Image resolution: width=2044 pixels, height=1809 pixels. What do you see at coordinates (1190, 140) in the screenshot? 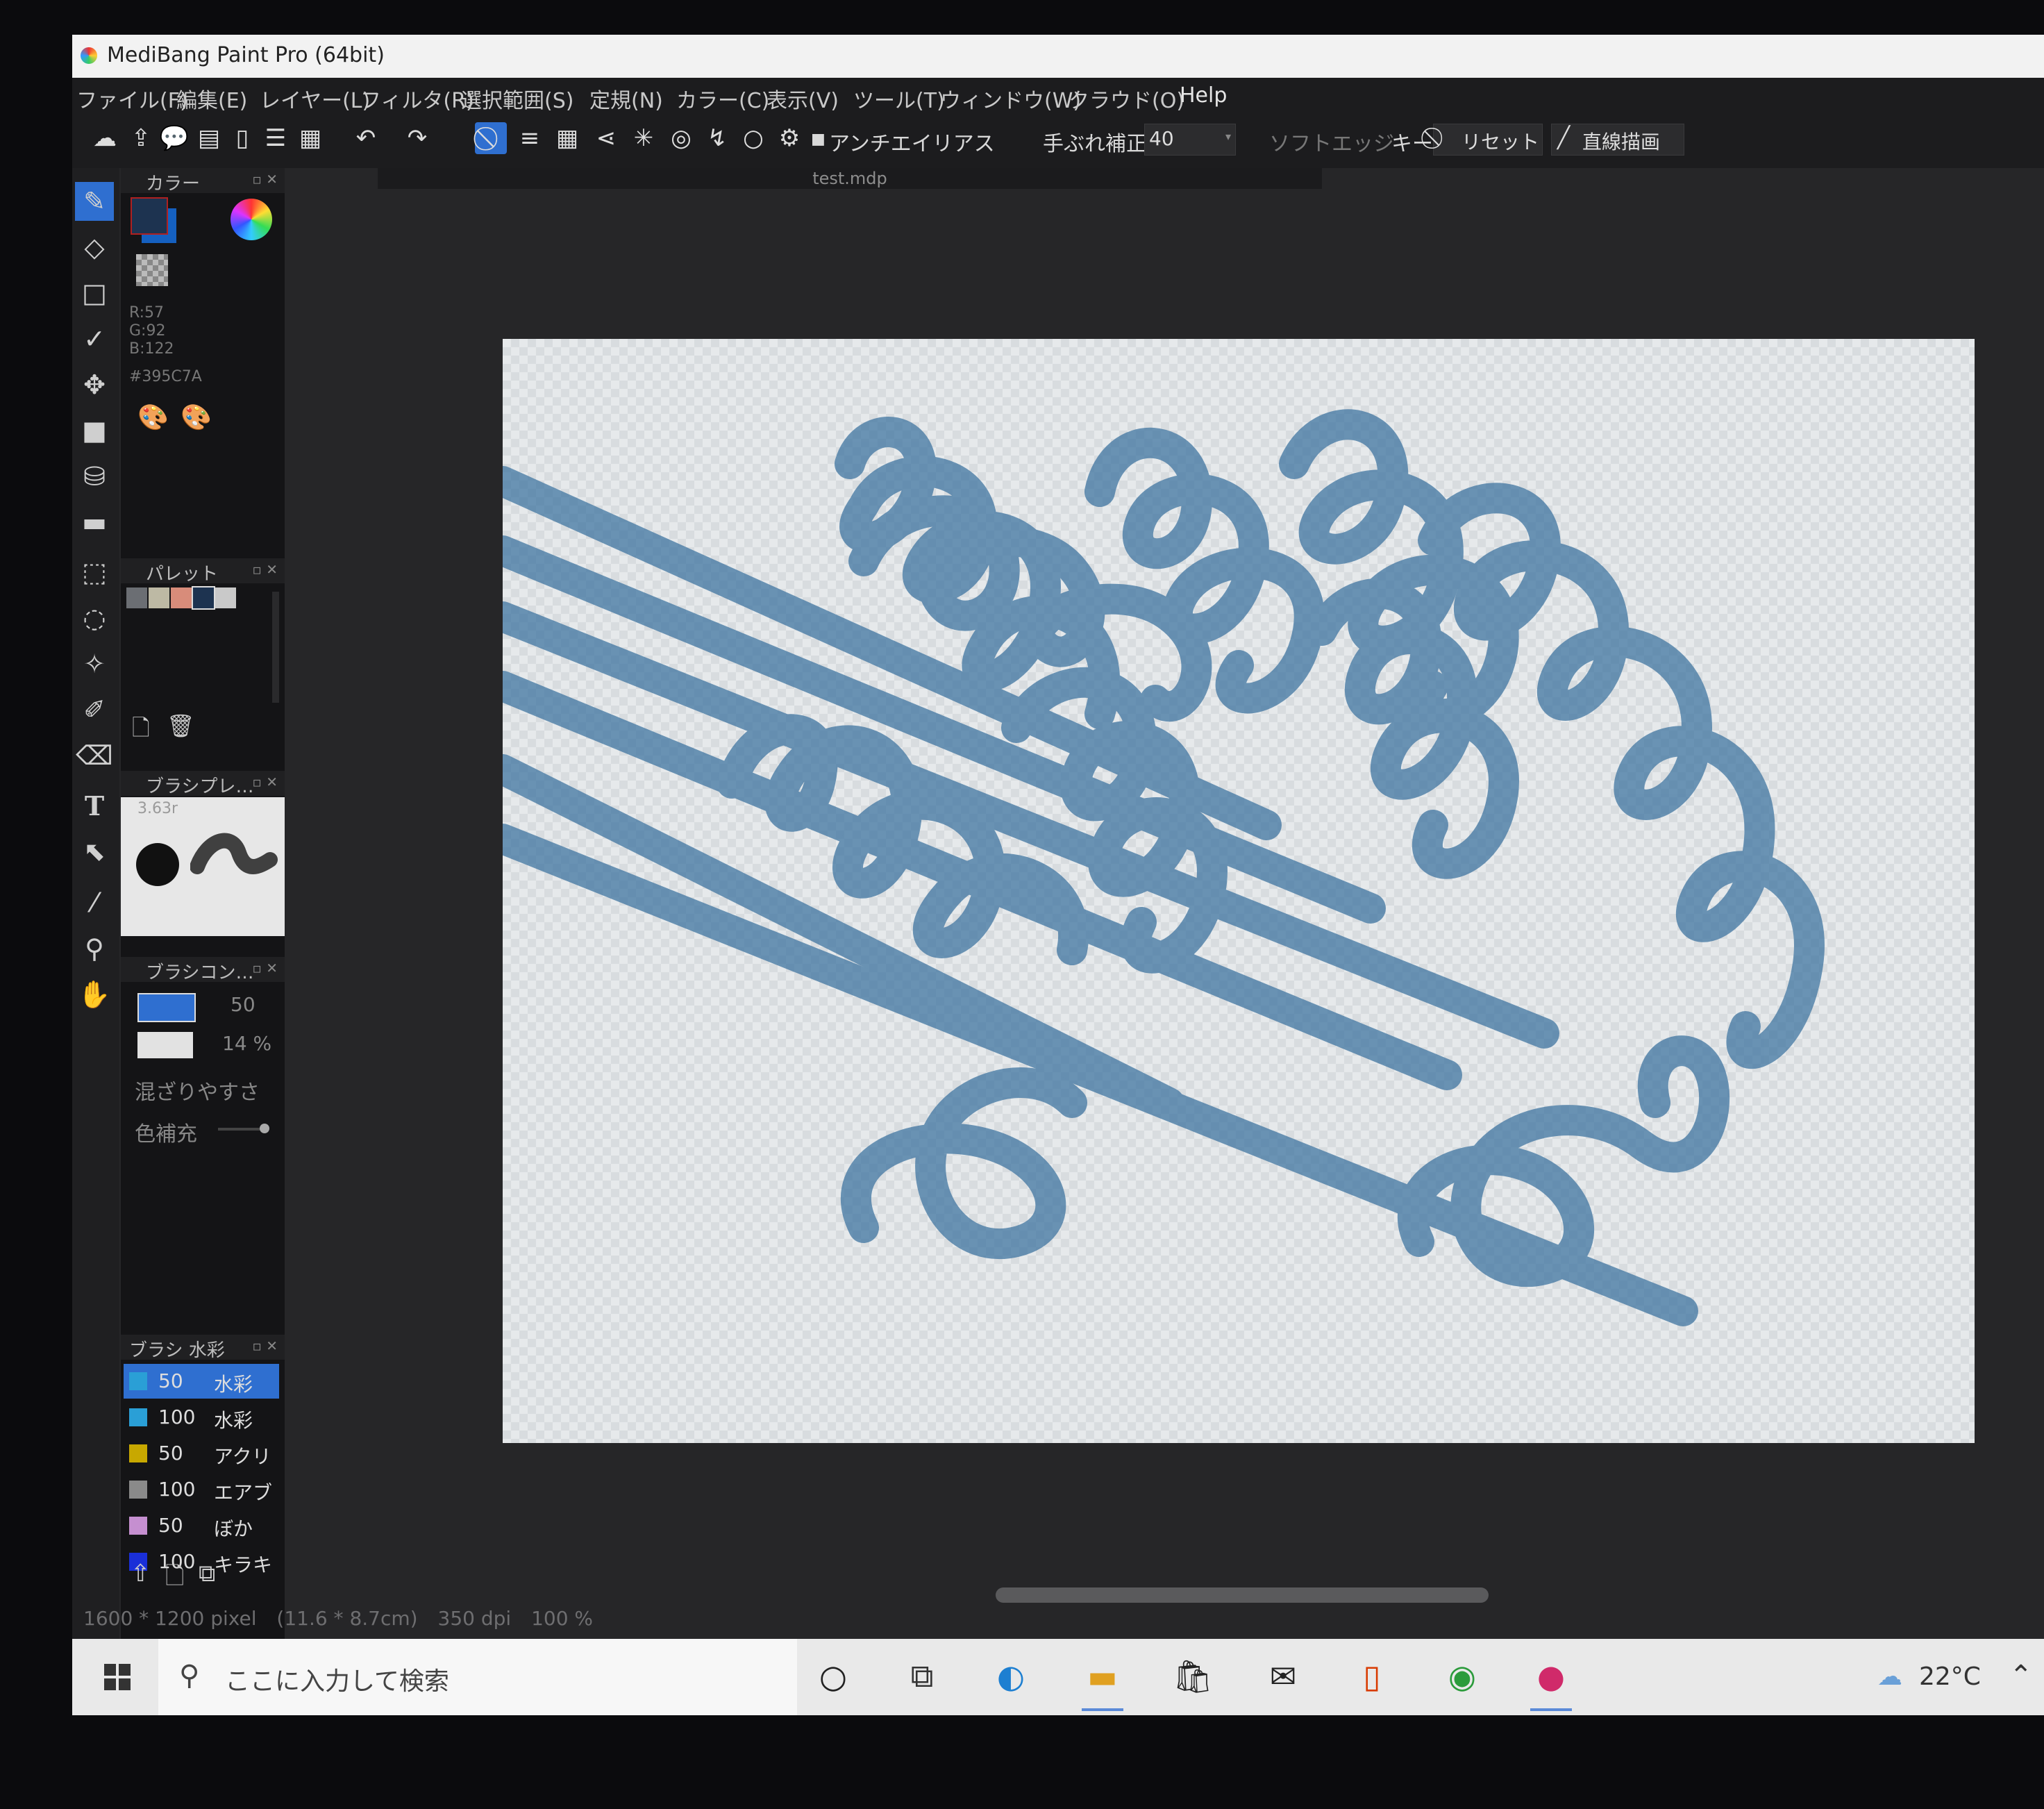
I see `stabilizer-dropdown: 40 ▾` at bounding box center [1190, 140].